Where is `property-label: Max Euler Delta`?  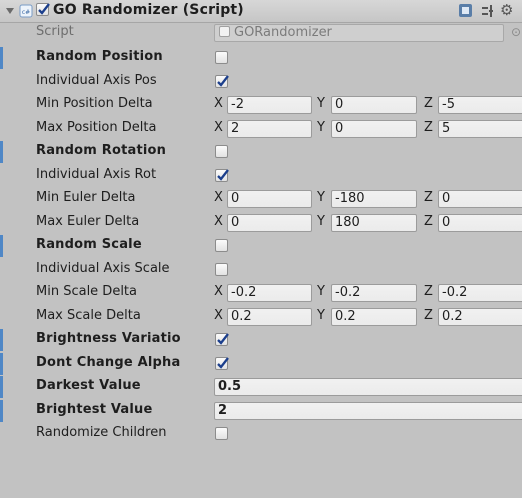 property-label: Max Euler Delta is located at coordinates (88, 221).